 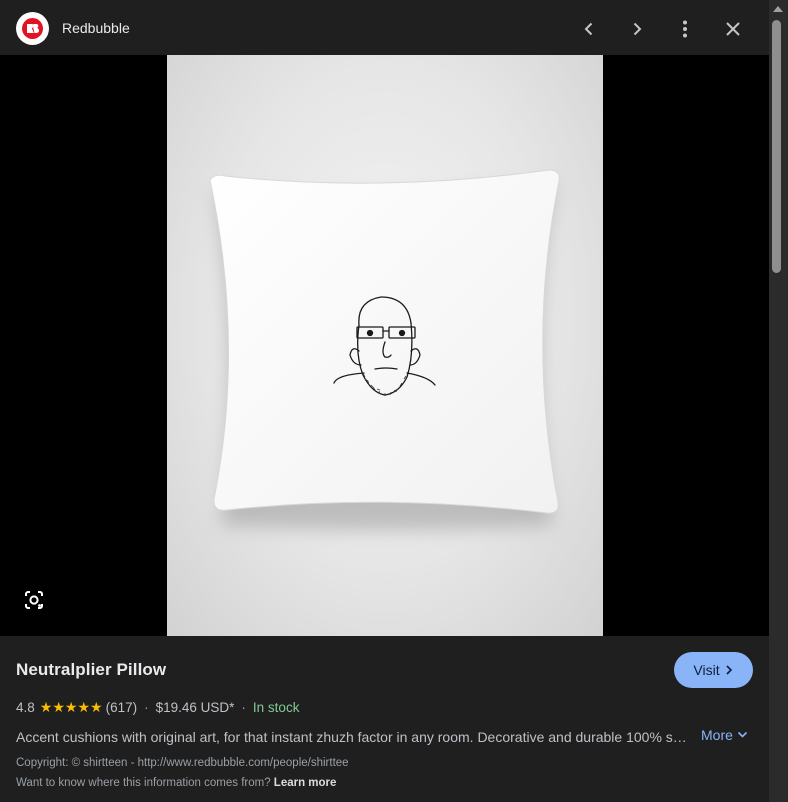 I want to click on redbubble-logo-icon, so click(x=32, y=28).